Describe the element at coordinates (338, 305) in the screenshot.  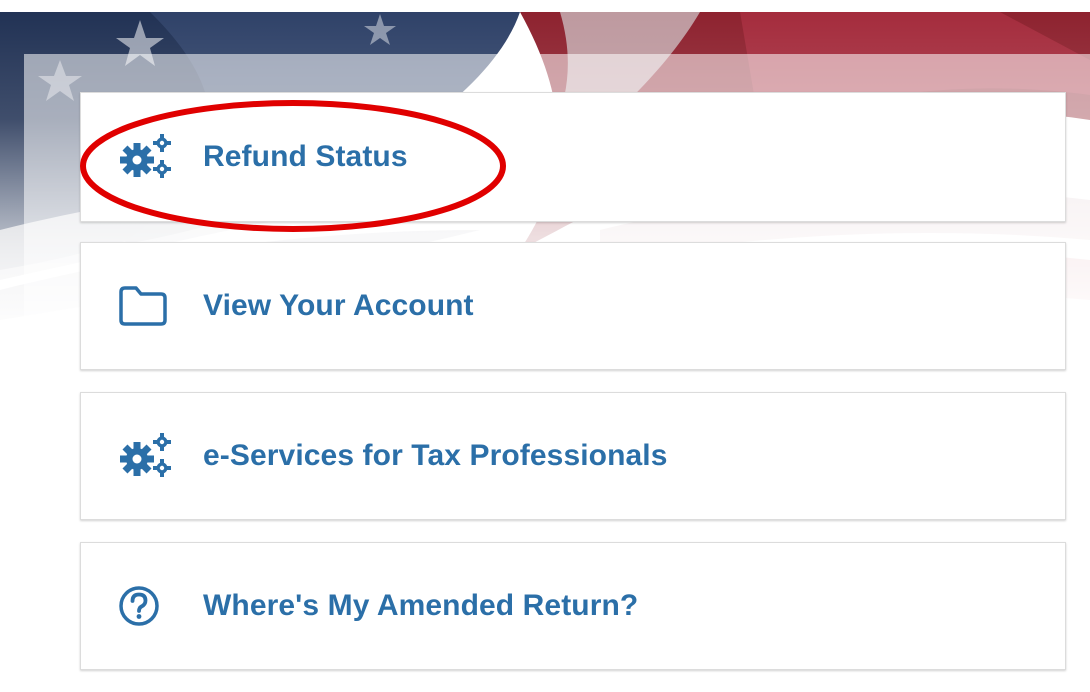
I see `view-your-account-label: View Your Account` at that location.